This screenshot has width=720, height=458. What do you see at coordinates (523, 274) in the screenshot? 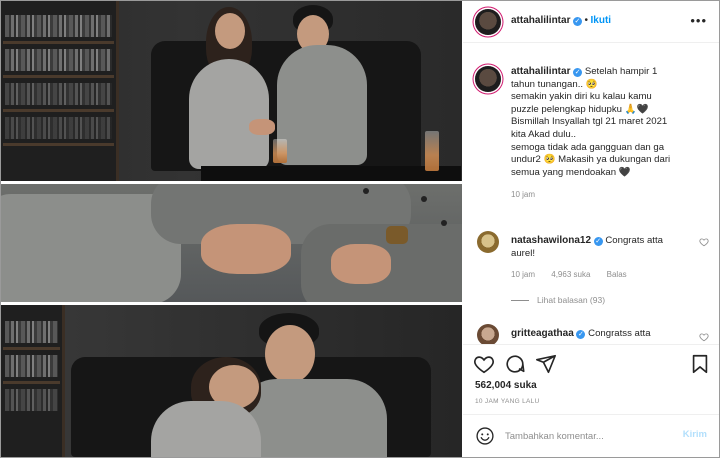
I see `comment-time: 10 jam` at bounding box center [523, 274].